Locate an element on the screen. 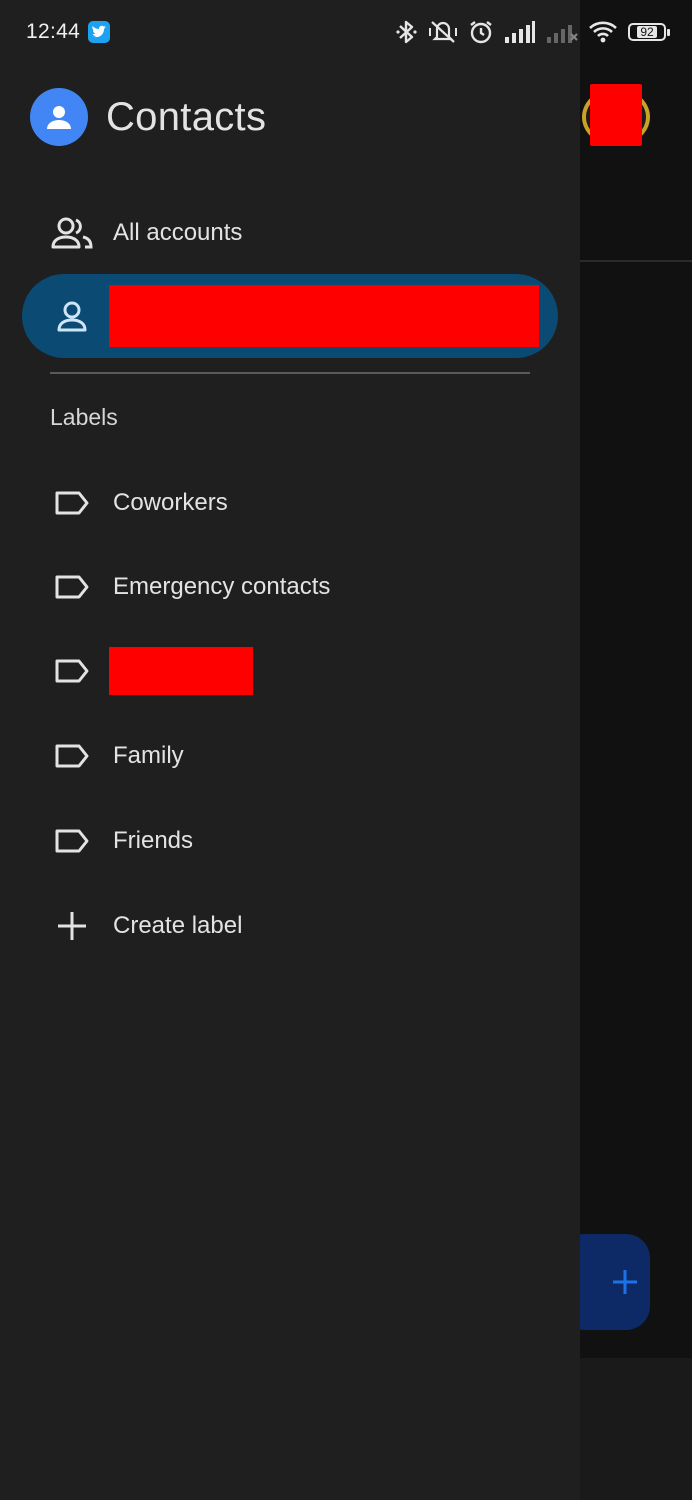 This screenshot has height=1500, width=692. label-name: Family is located at coordinates (148, 755).